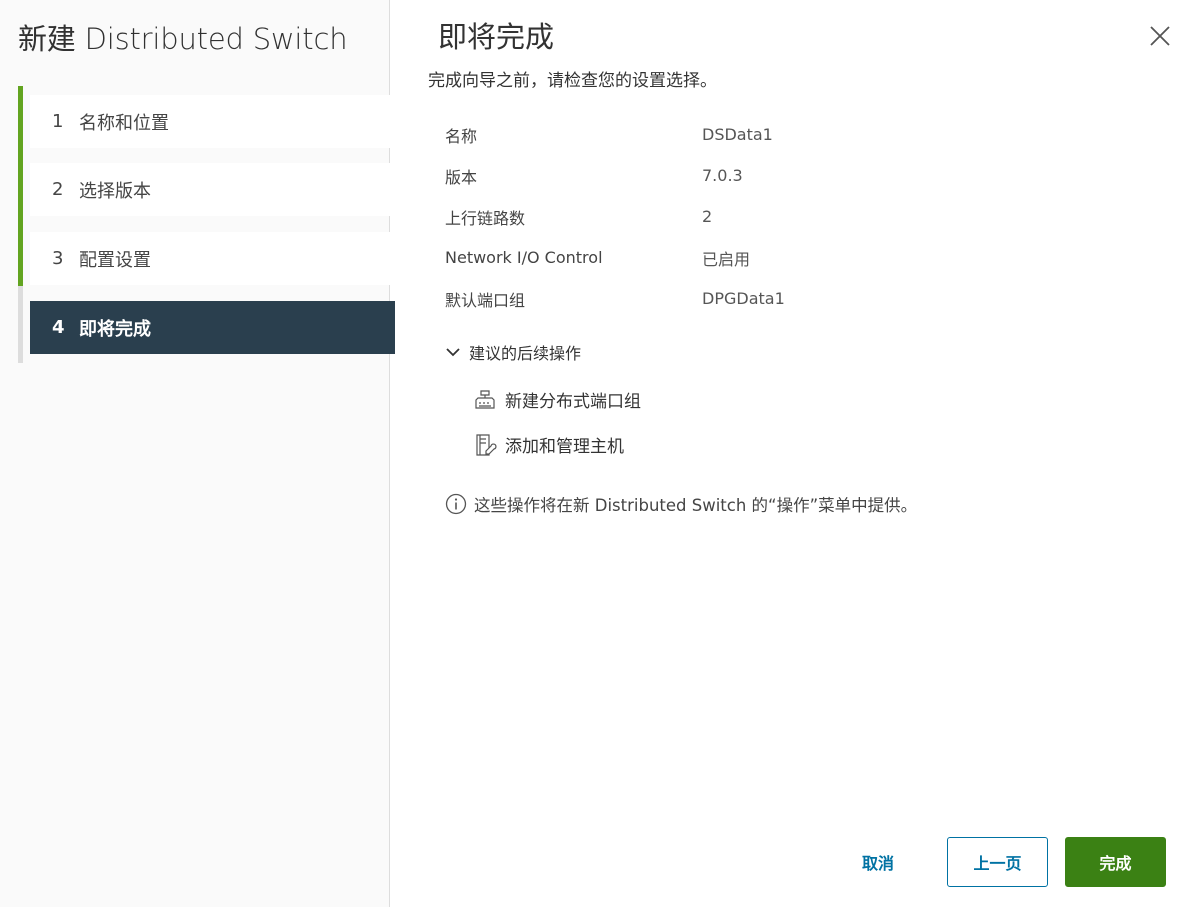 This screenshot has height=907, width=1184. I want to click on summary-row-default-portgroup: 默认端口组 DPGData1, so click(745, 298).